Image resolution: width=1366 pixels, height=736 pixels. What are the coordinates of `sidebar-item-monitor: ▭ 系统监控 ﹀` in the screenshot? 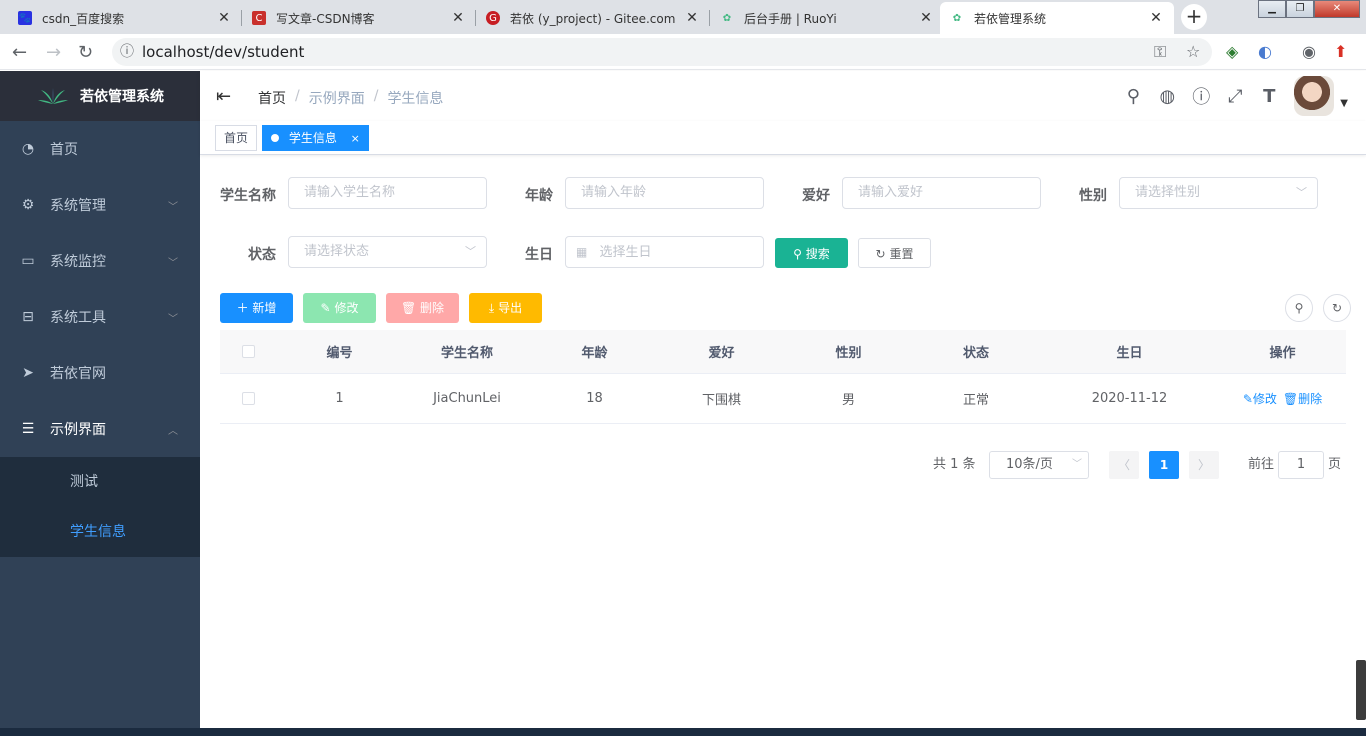 It's located at (100, 261).